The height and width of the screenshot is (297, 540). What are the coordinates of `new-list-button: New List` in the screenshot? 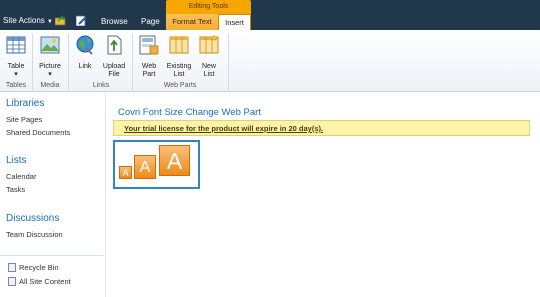 It's located at (209, 56).